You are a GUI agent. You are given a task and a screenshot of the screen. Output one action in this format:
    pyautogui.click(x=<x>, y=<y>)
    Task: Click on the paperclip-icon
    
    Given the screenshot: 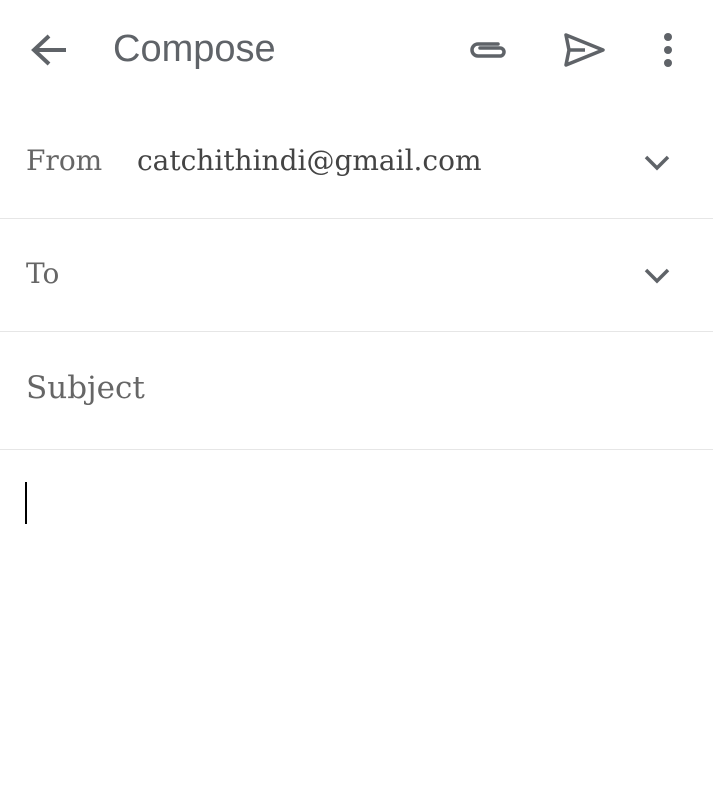 What is the action you would take?
    pyautogui.click(x=489, y=50)
    